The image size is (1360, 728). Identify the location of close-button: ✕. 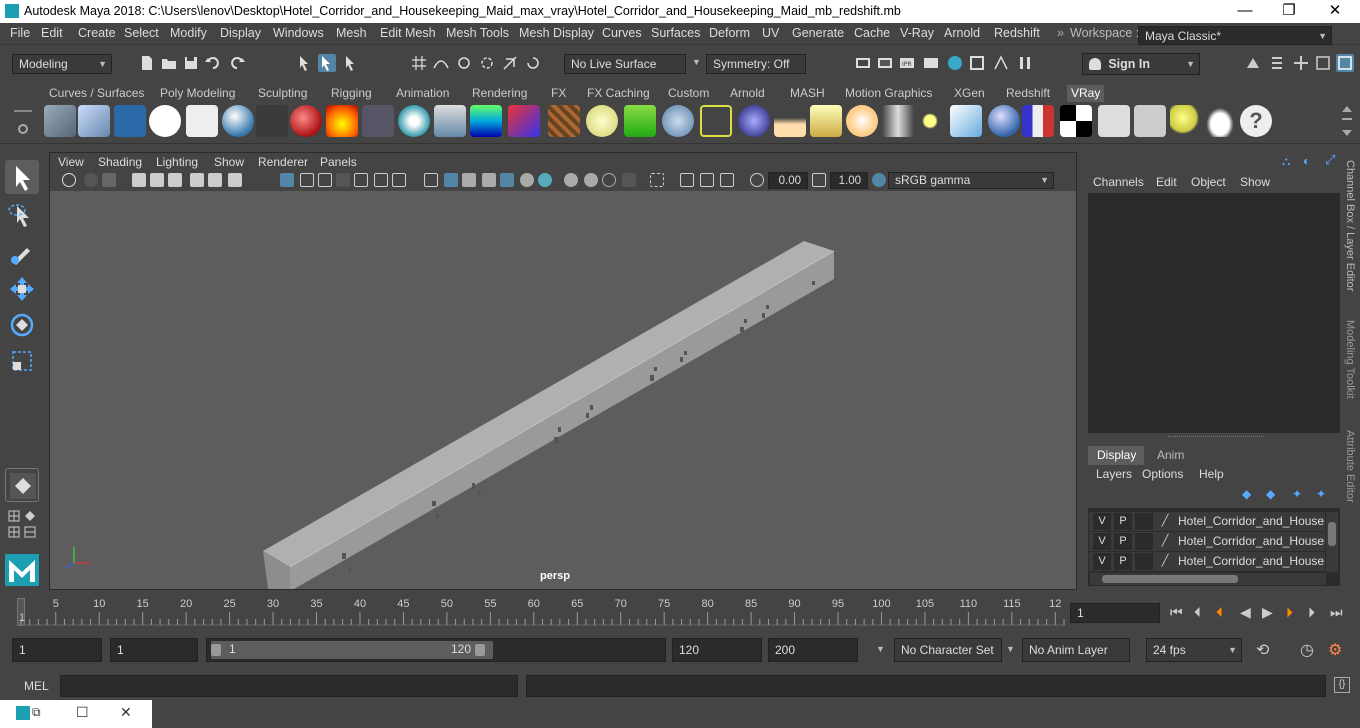
(1335, 11).